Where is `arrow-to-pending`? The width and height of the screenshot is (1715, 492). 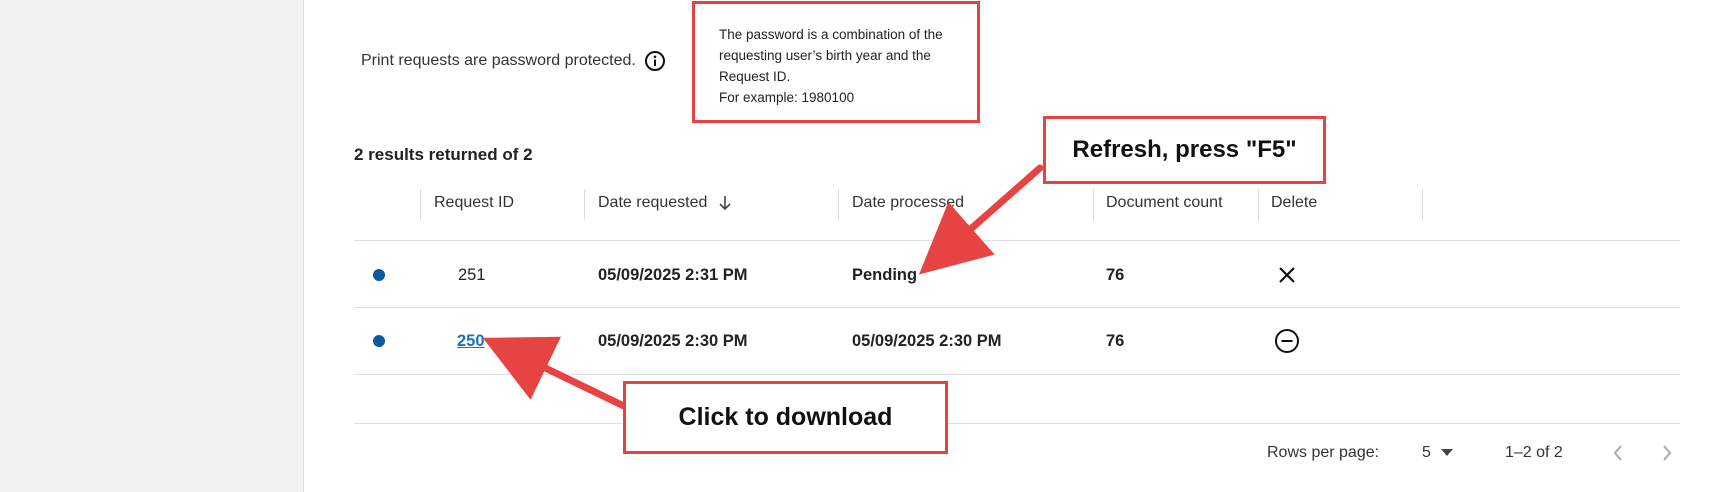
arrow-to-pending is located at coordinates (981, 219).